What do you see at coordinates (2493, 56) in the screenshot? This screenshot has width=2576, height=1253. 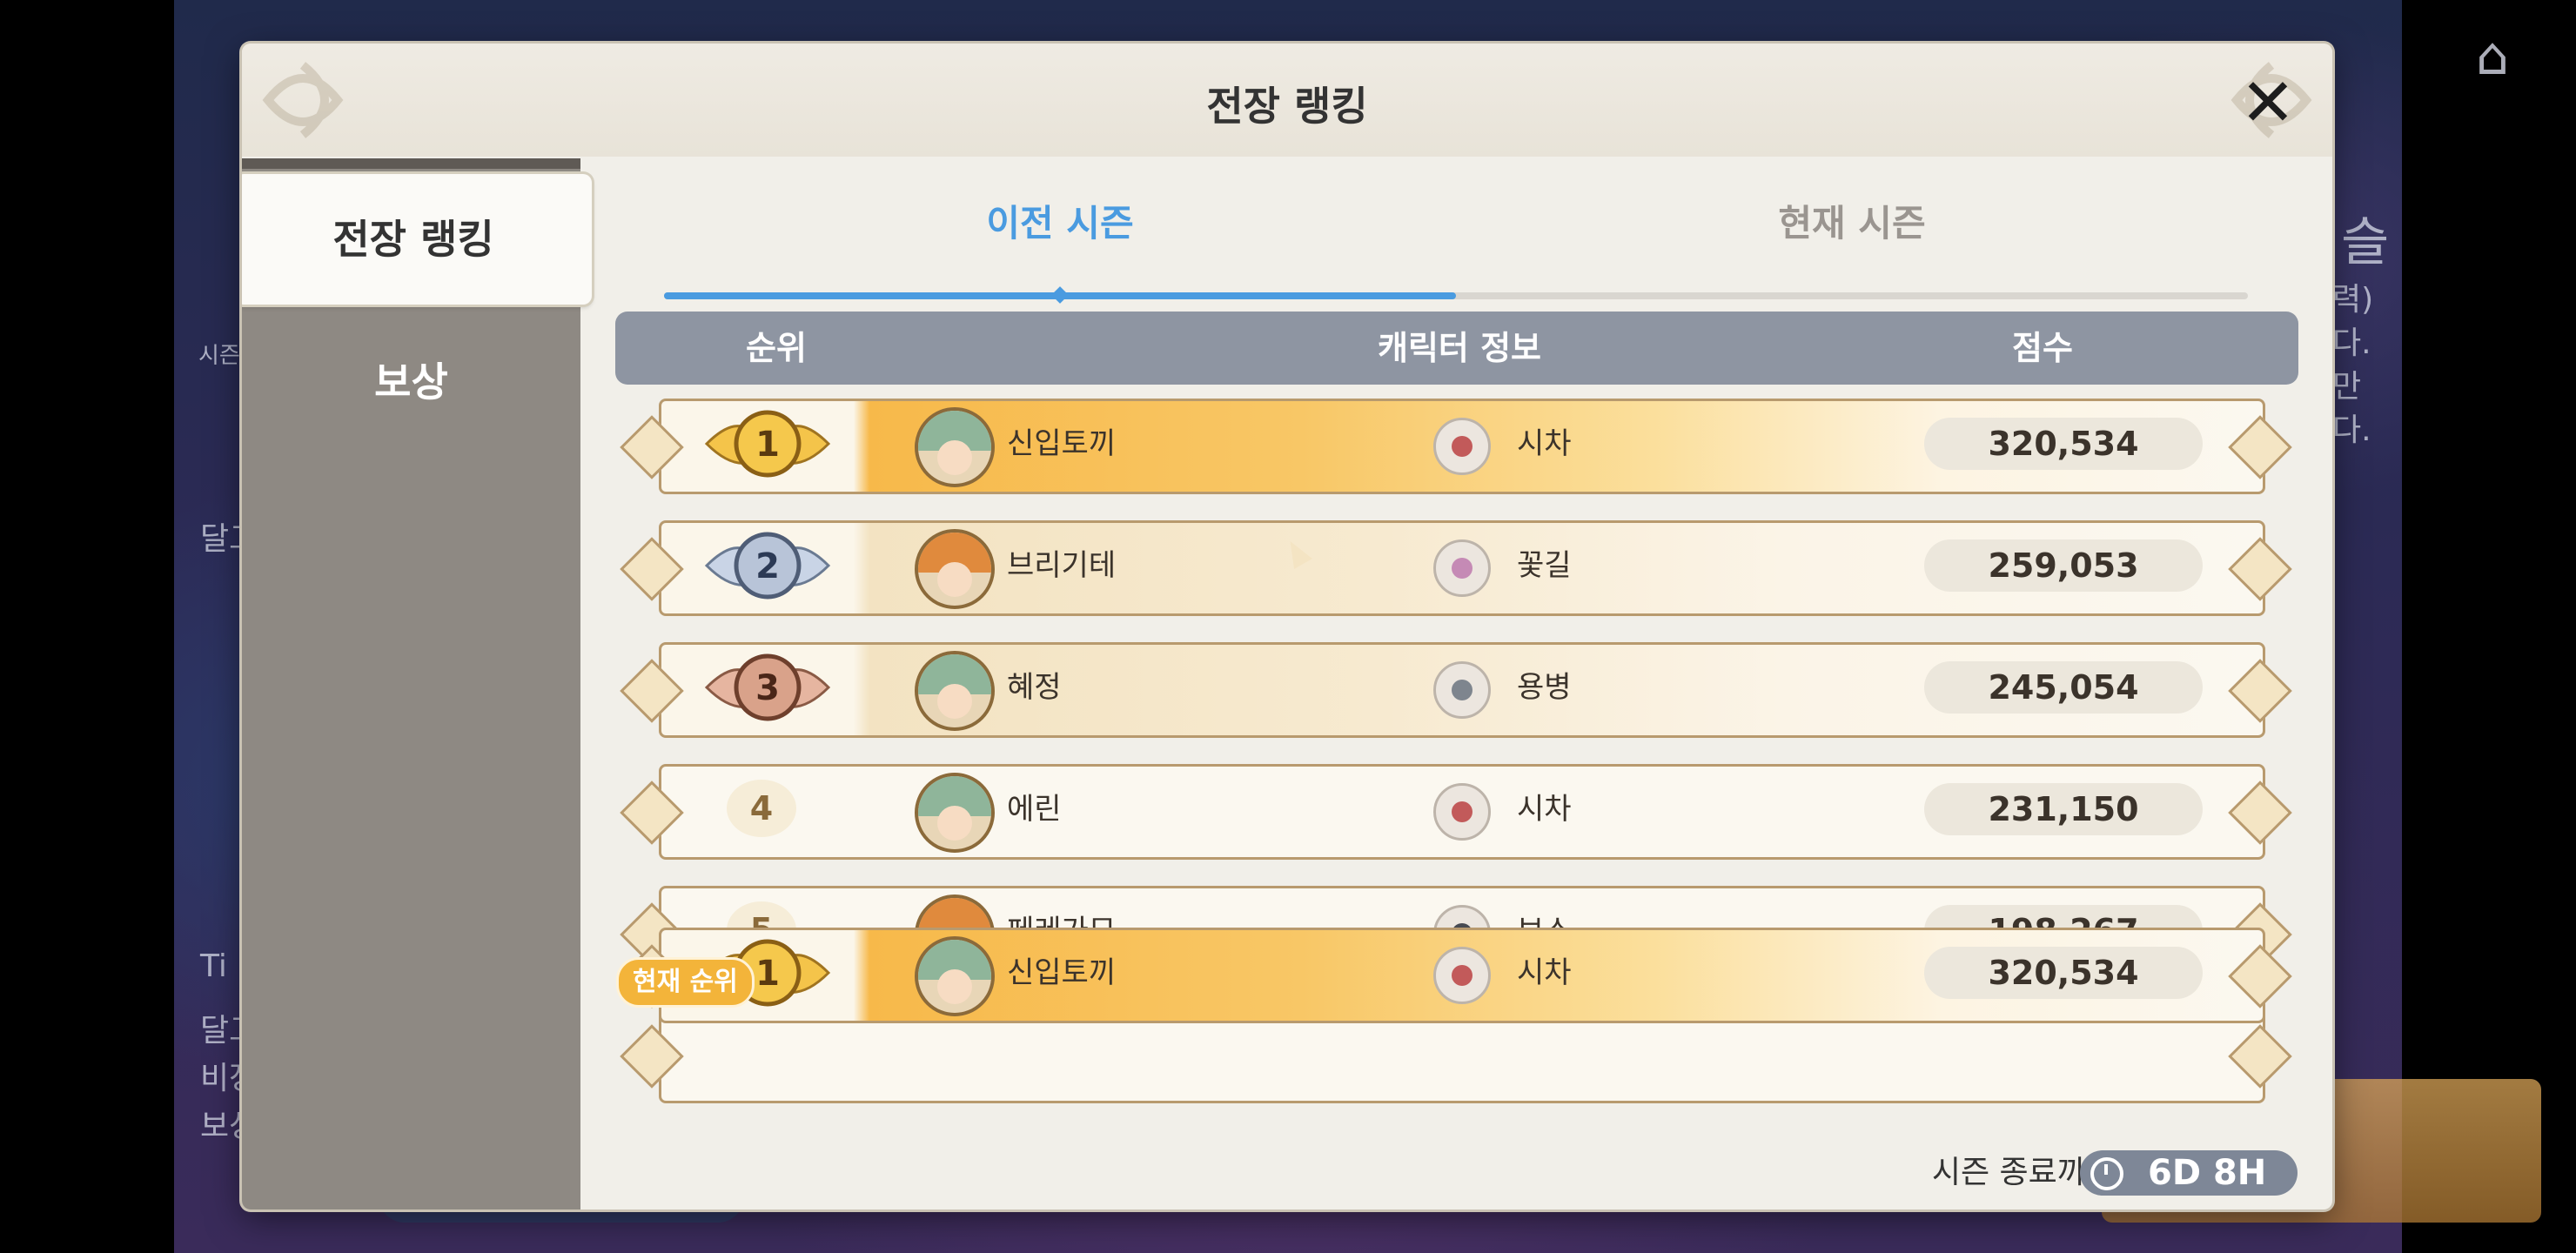 I see `home-icon: ⌂` at bounding box center [2493, 56].